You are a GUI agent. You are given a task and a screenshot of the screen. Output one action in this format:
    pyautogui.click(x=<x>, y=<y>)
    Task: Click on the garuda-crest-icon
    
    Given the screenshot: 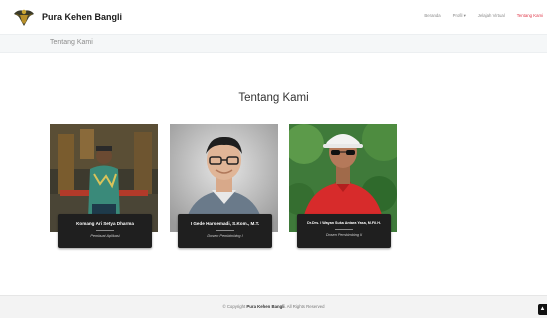 What is the action you would take?
    pyautogui.click(x=24, y=17)
    